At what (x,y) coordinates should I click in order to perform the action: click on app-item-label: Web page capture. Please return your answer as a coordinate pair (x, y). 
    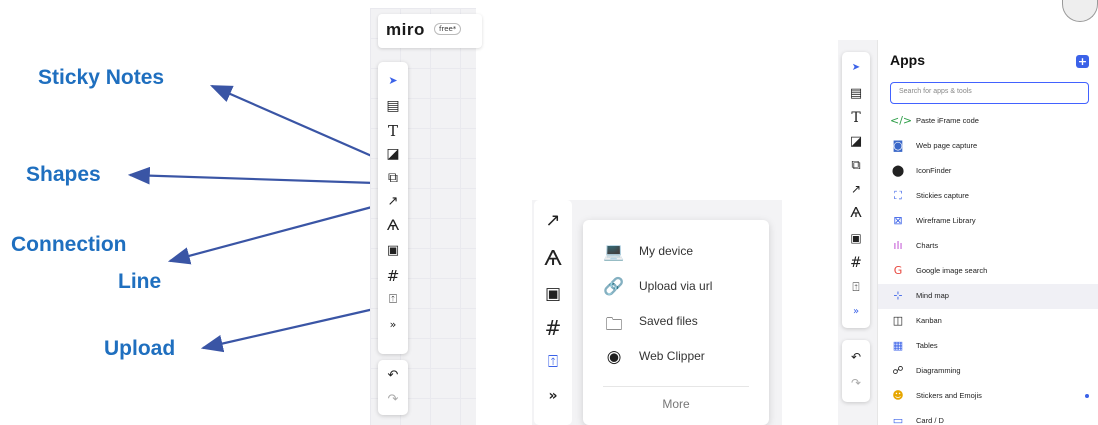
    Looking at the image, I should click on (947, 145).